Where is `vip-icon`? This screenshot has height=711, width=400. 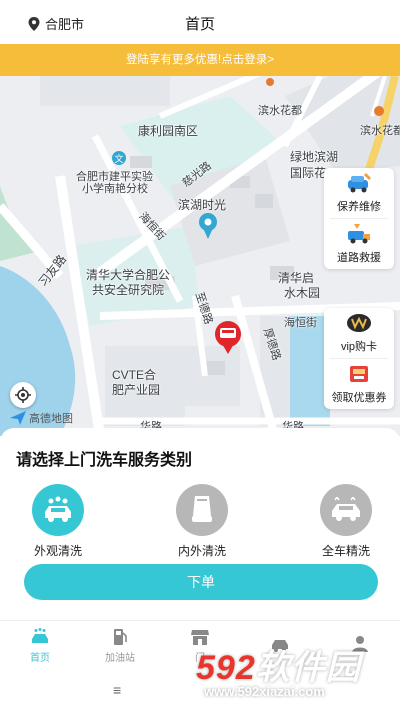 vip-icon is located at coordinates (359, 323).